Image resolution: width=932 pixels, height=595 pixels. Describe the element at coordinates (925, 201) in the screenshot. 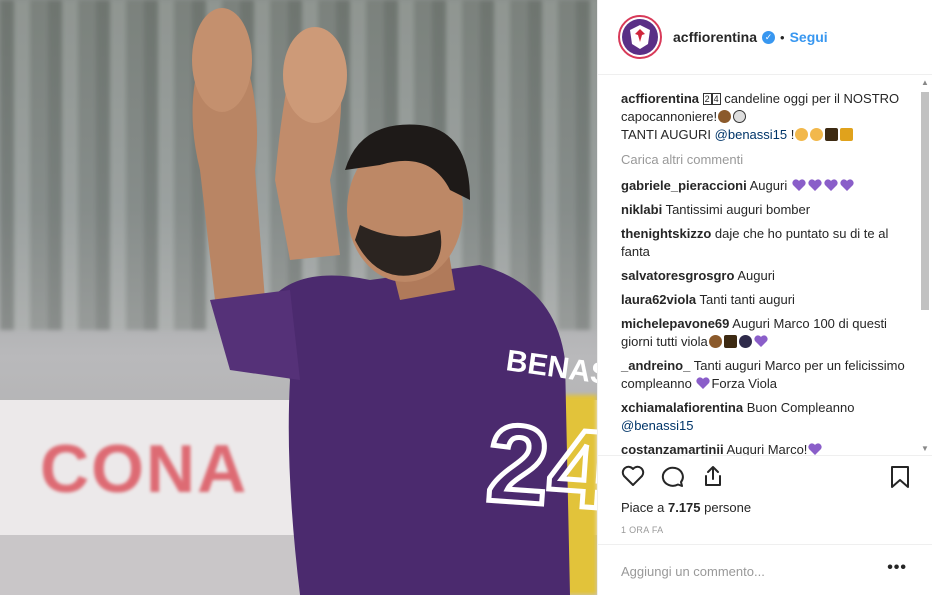

I see `scrollbar-thumb` at that location.